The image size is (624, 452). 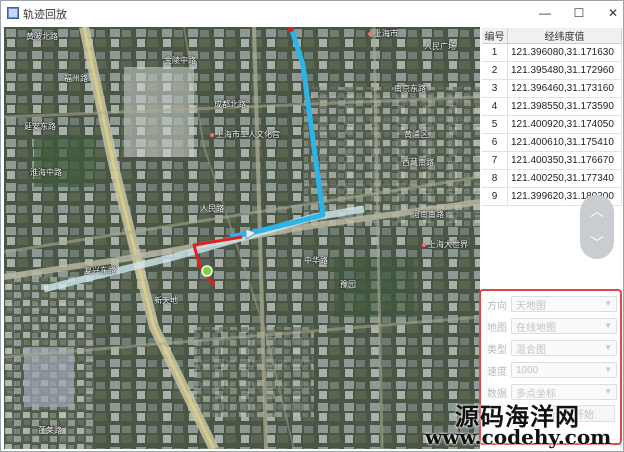 What do you see at coordinates (531, 350) in the screenshot?
I see `setting-value: 混合图` at bounding box center [531, 350].